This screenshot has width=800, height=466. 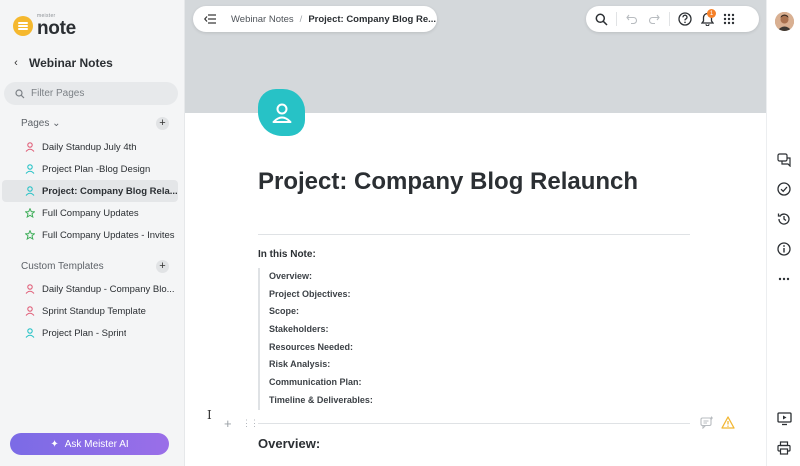 I want to click on avatar, so click(x=784, y=21).